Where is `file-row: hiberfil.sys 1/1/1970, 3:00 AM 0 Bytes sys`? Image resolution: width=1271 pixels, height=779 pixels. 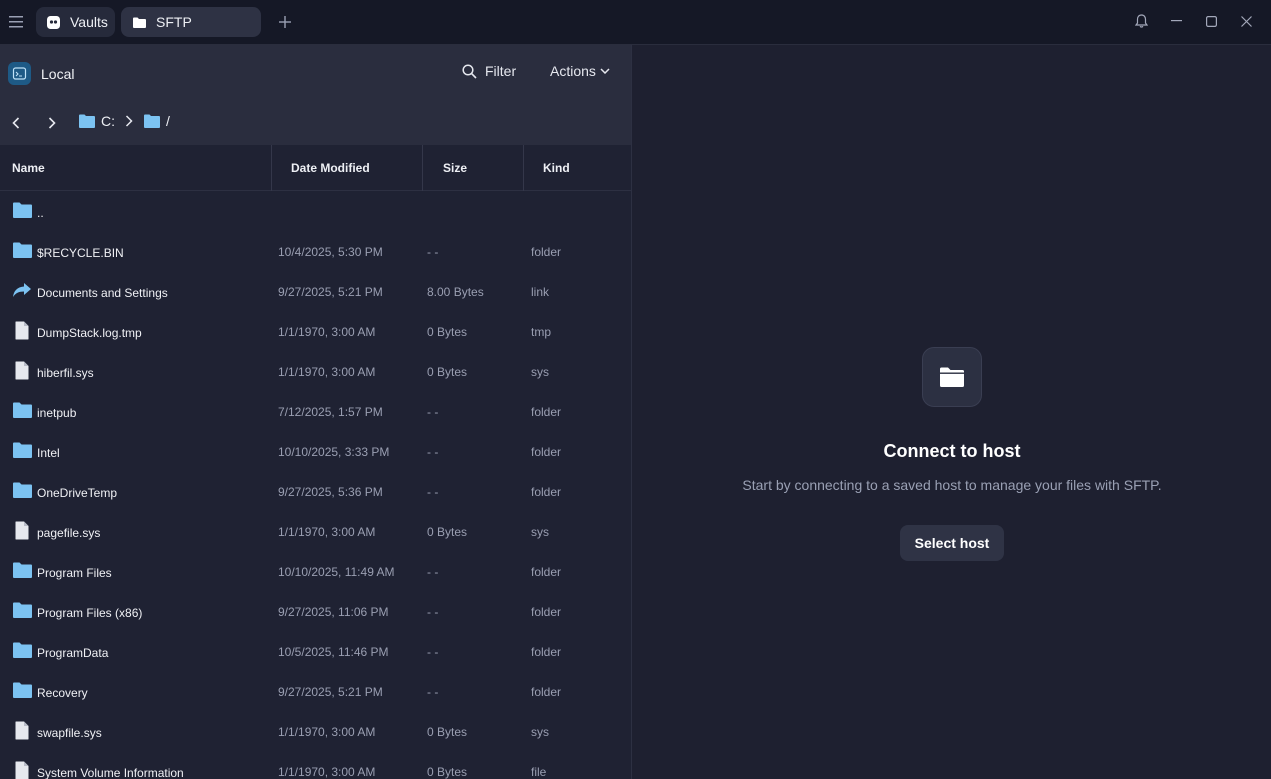 file-row: hiberfil.sys 1/1/1970, 3:00 AM 0 Bytes sys is located at coordinates (315, 371).